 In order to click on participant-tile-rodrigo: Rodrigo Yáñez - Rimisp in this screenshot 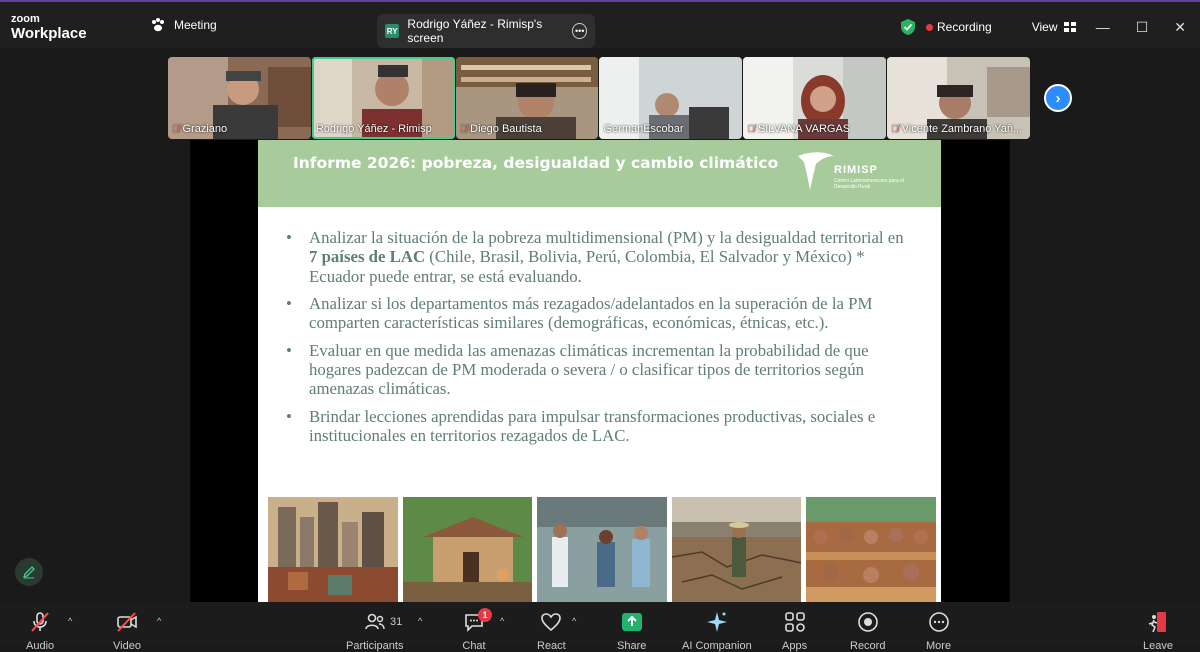, I will do `click(383, 98)`.